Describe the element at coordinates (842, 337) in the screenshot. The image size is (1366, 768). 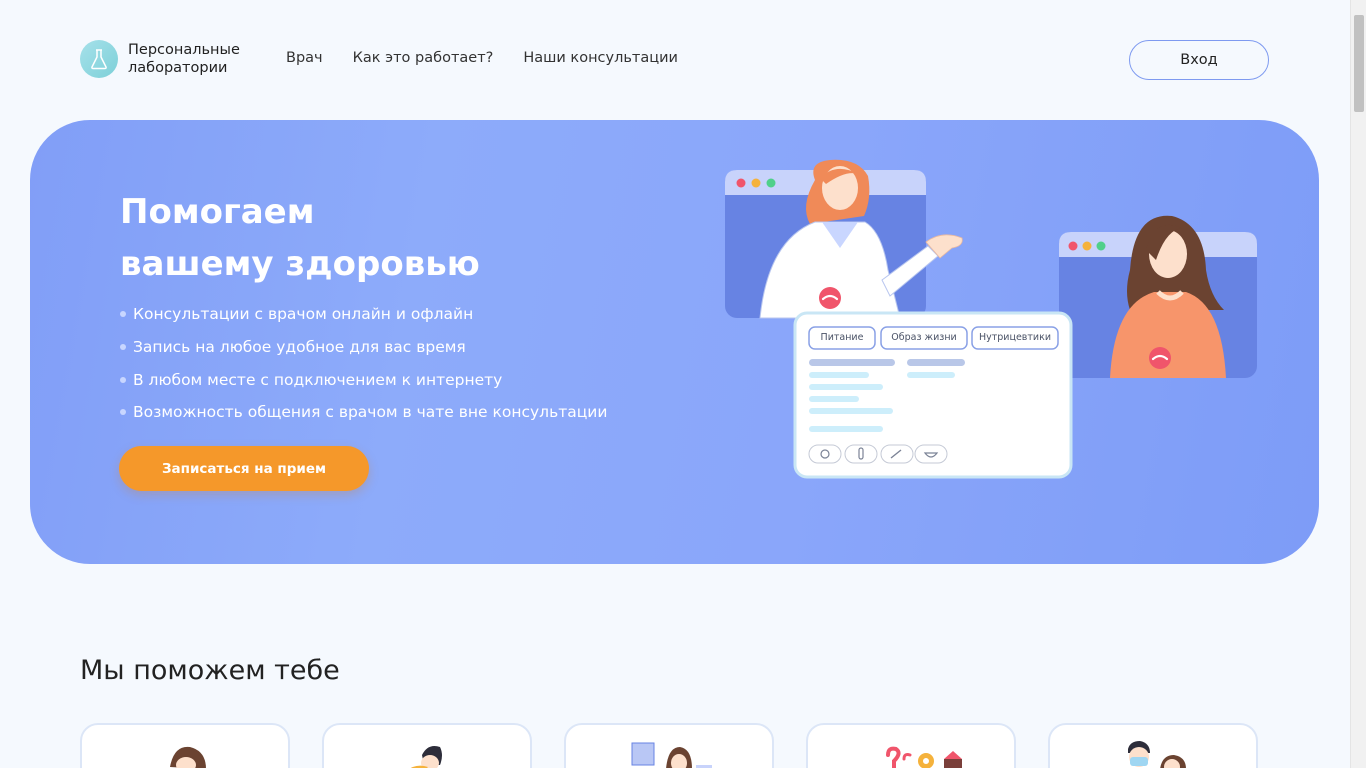
I see `tab-nutrition: Питание` at that location.